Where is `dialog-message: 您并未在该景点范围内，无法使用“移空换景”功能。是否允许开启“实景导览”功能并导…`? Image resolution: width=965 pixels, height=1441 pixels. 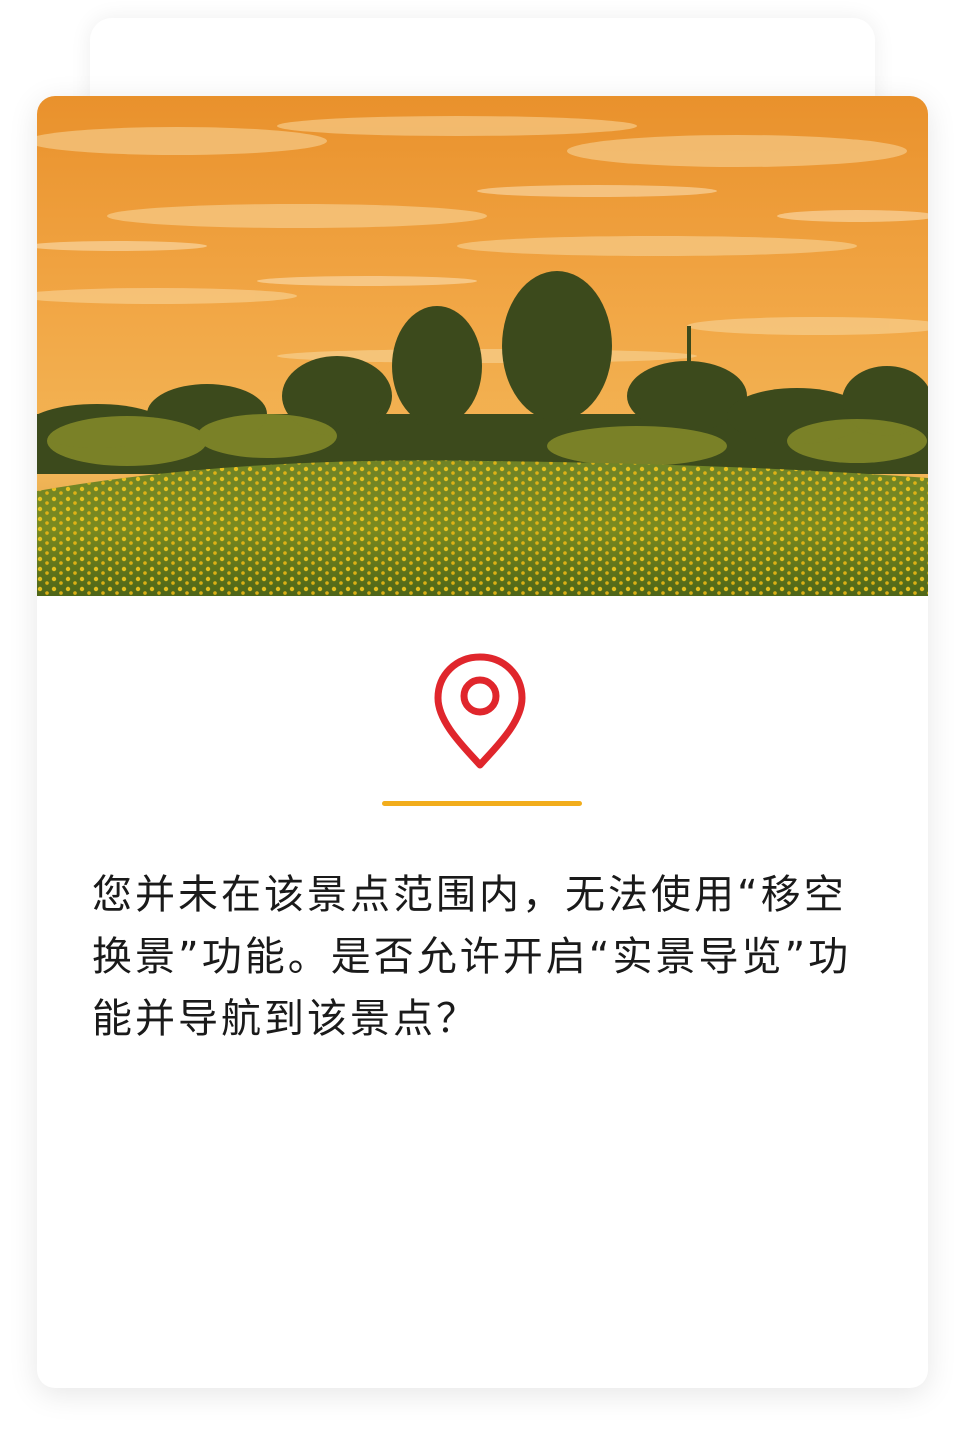
dialog-message: 您并未在该景点范围内，无法使用“移空换景”功能。是否允许开启“实景导览”功能并导… is located at coordinates (472, 957).